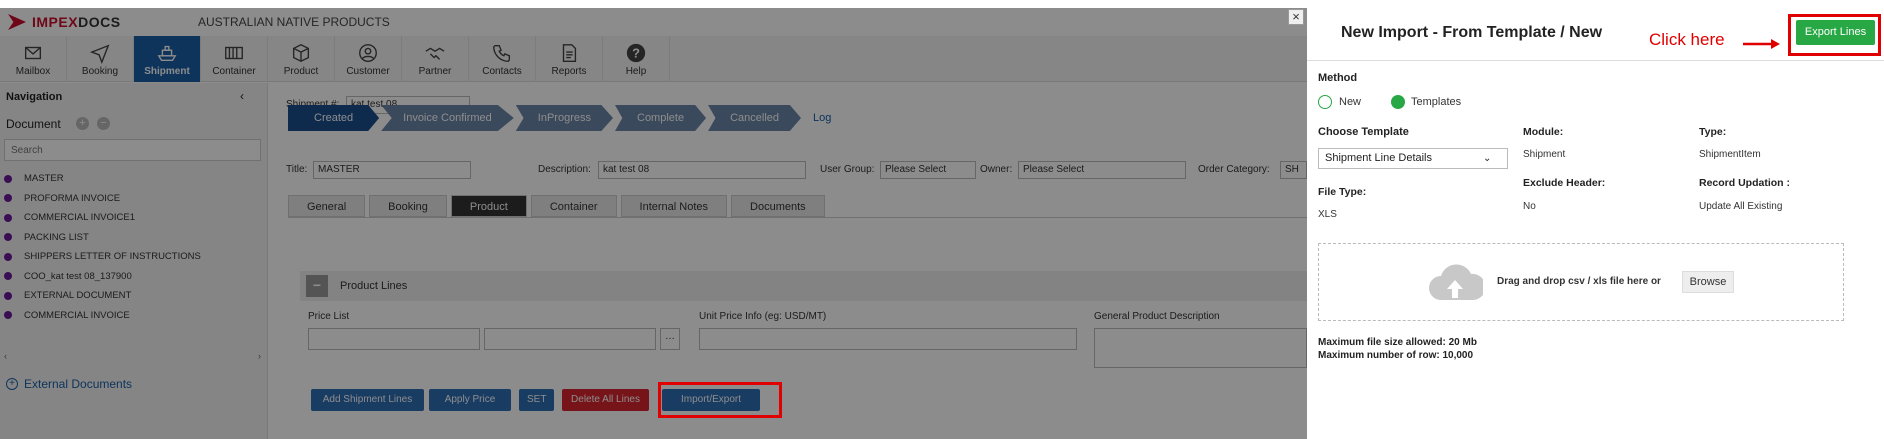 The image size is (1884, 439). What do you see at coordinates (1595, 60) in the screenshot?
I see `panel-divider` at bounding box center [1595, 60].